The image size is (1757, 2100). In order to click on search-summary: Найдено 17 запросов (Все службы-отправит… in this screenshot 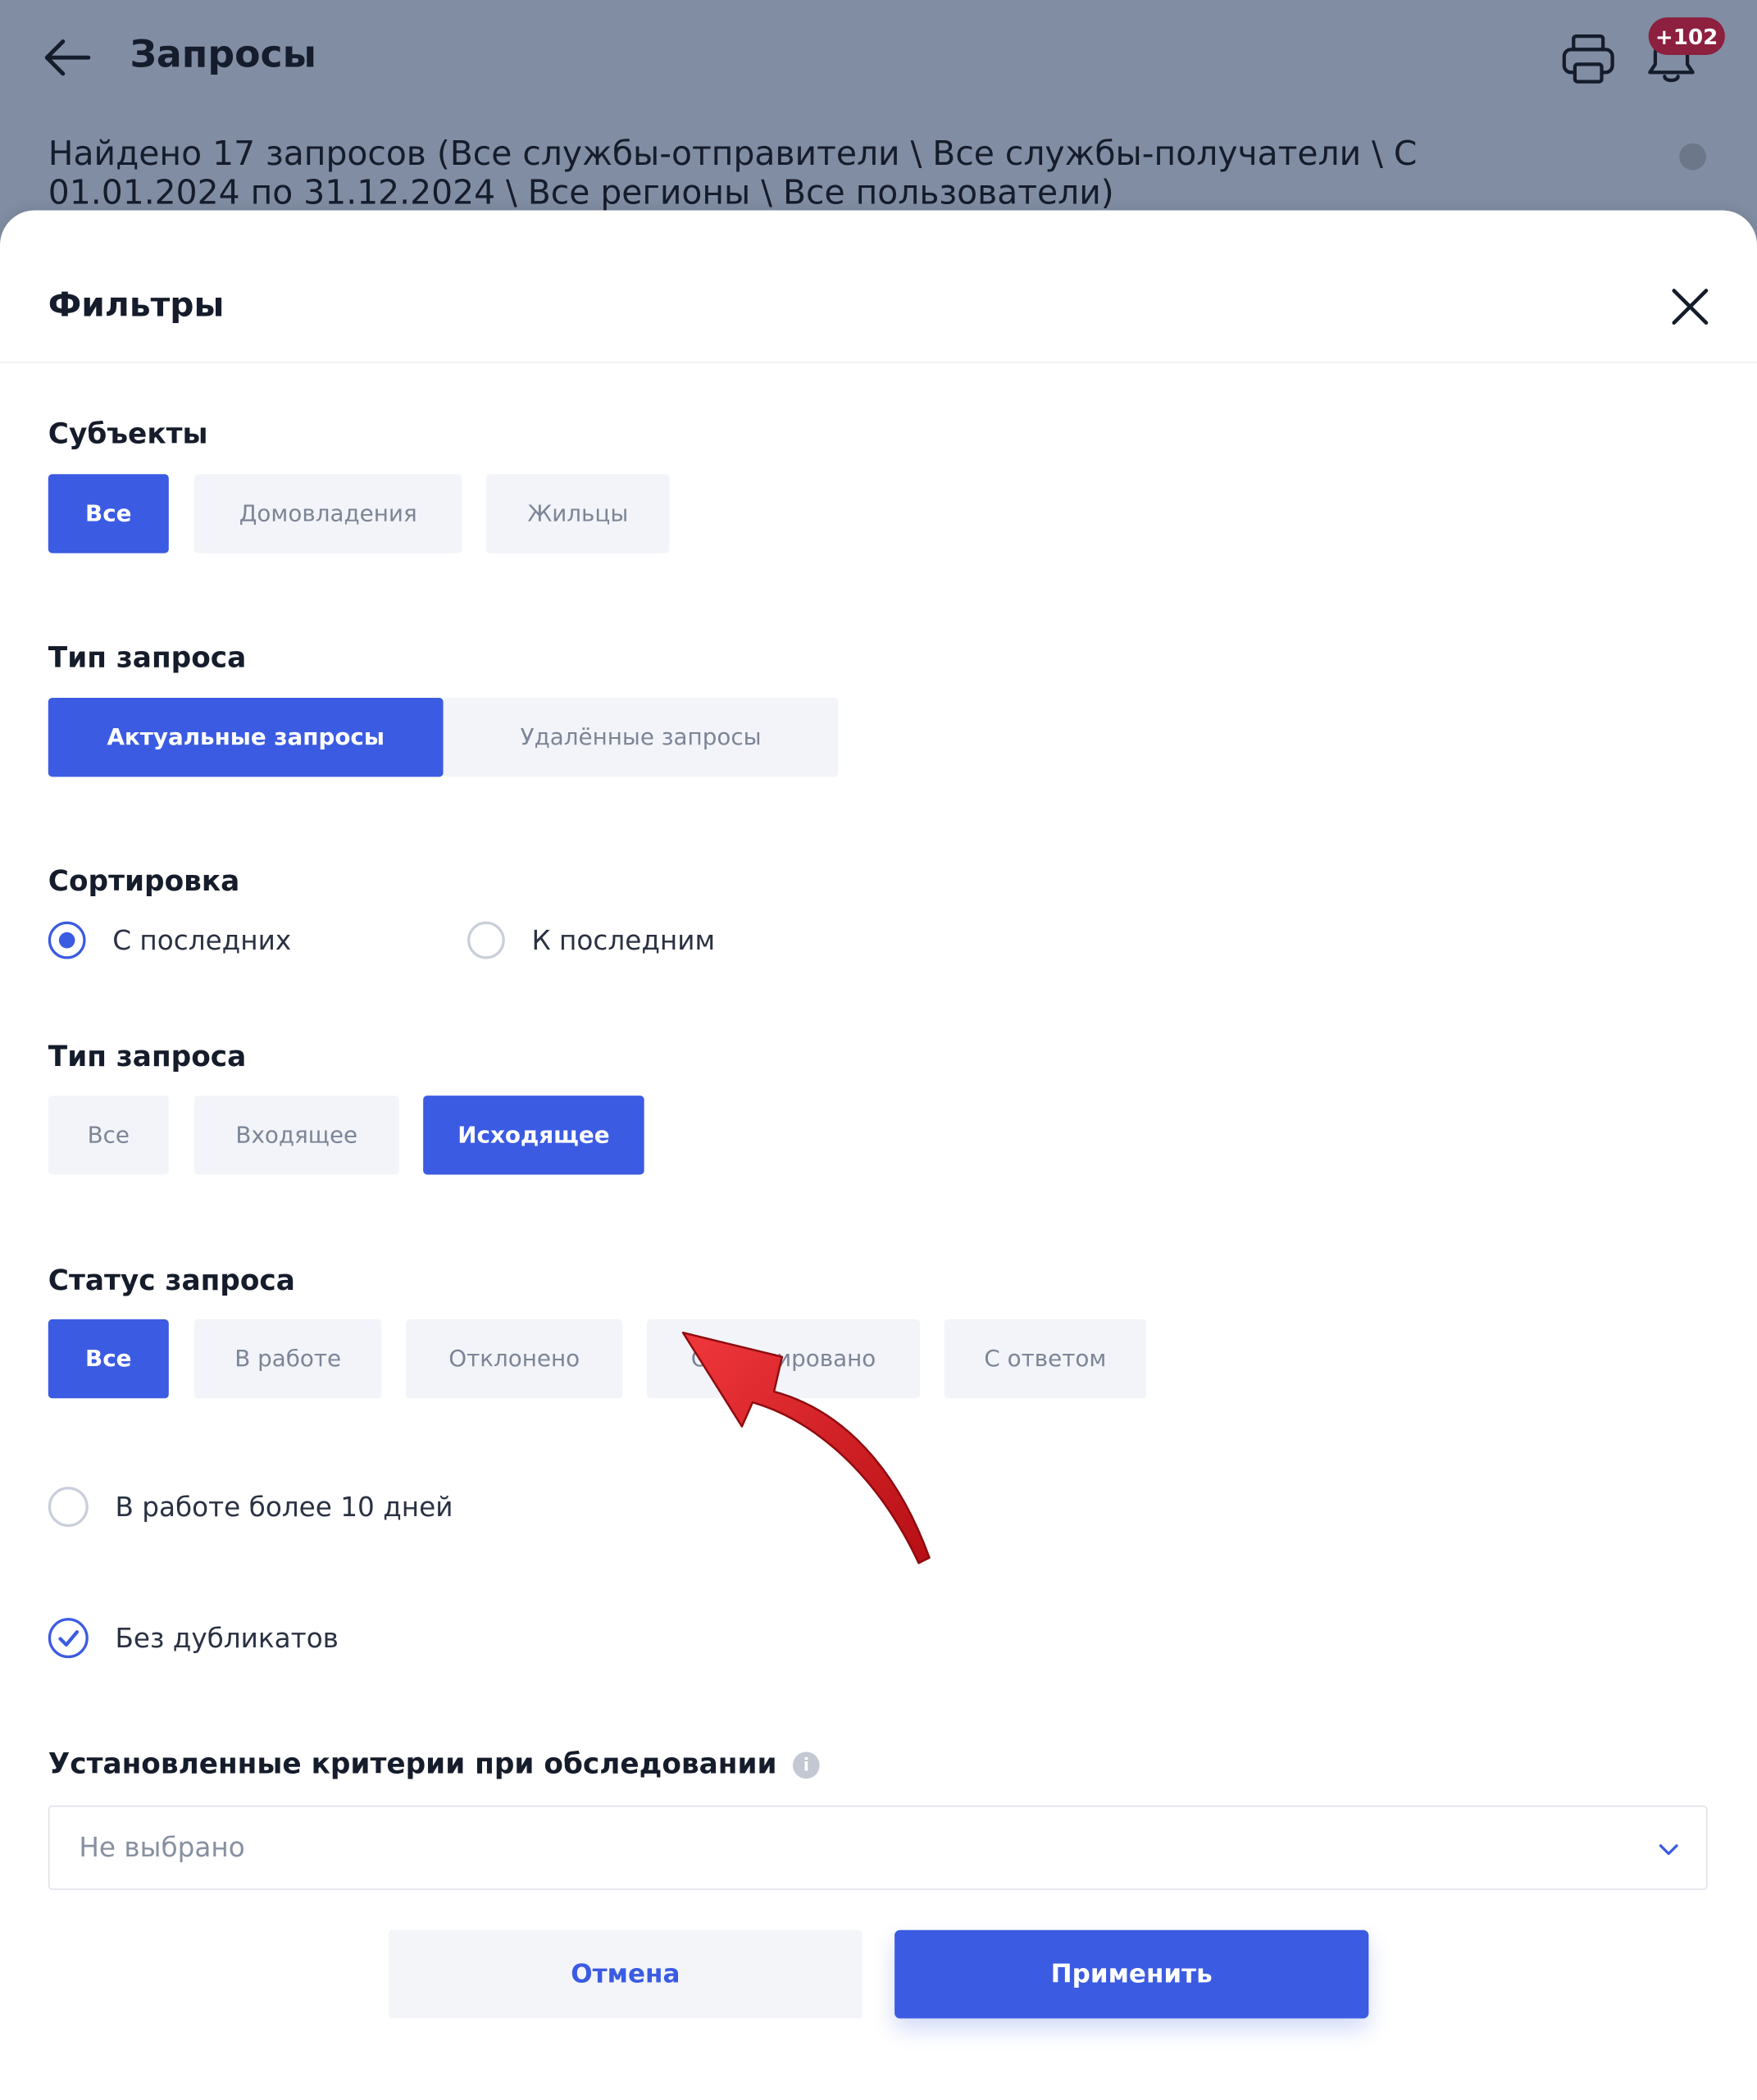, I will do `click(733, 173)`.